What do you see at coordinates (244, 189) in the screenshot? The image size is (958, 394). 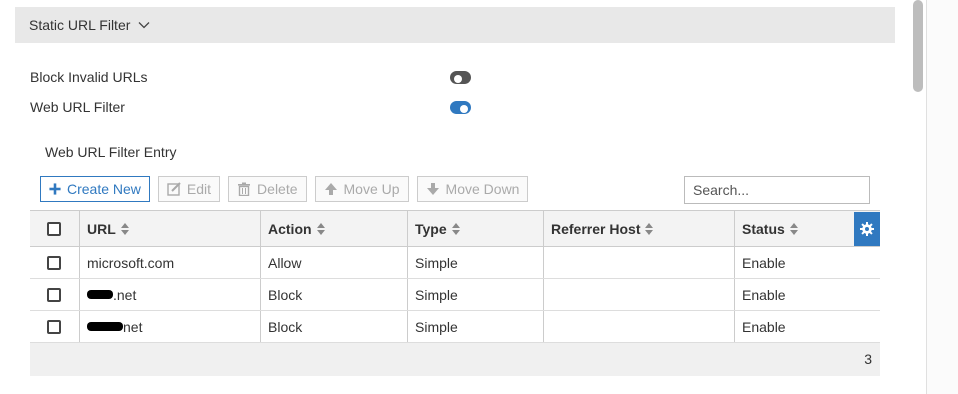 I see `trash-icon` at bounding box center [244, 189].